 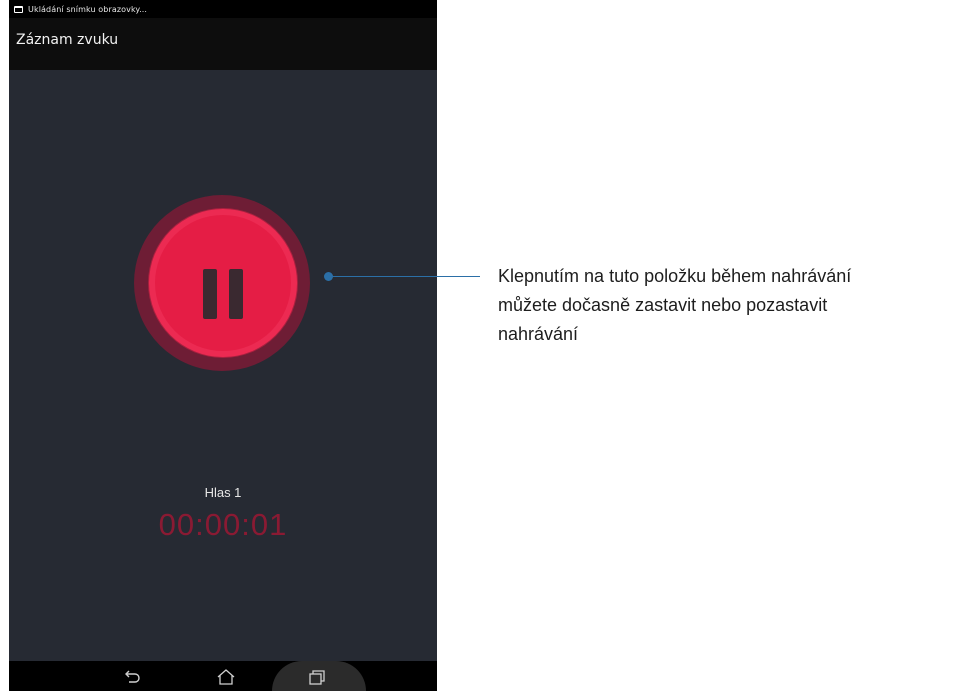 What do you see at coordinates (223, 283) in the screenshot?
I see `pause-button` at bounding box center [223, 283].